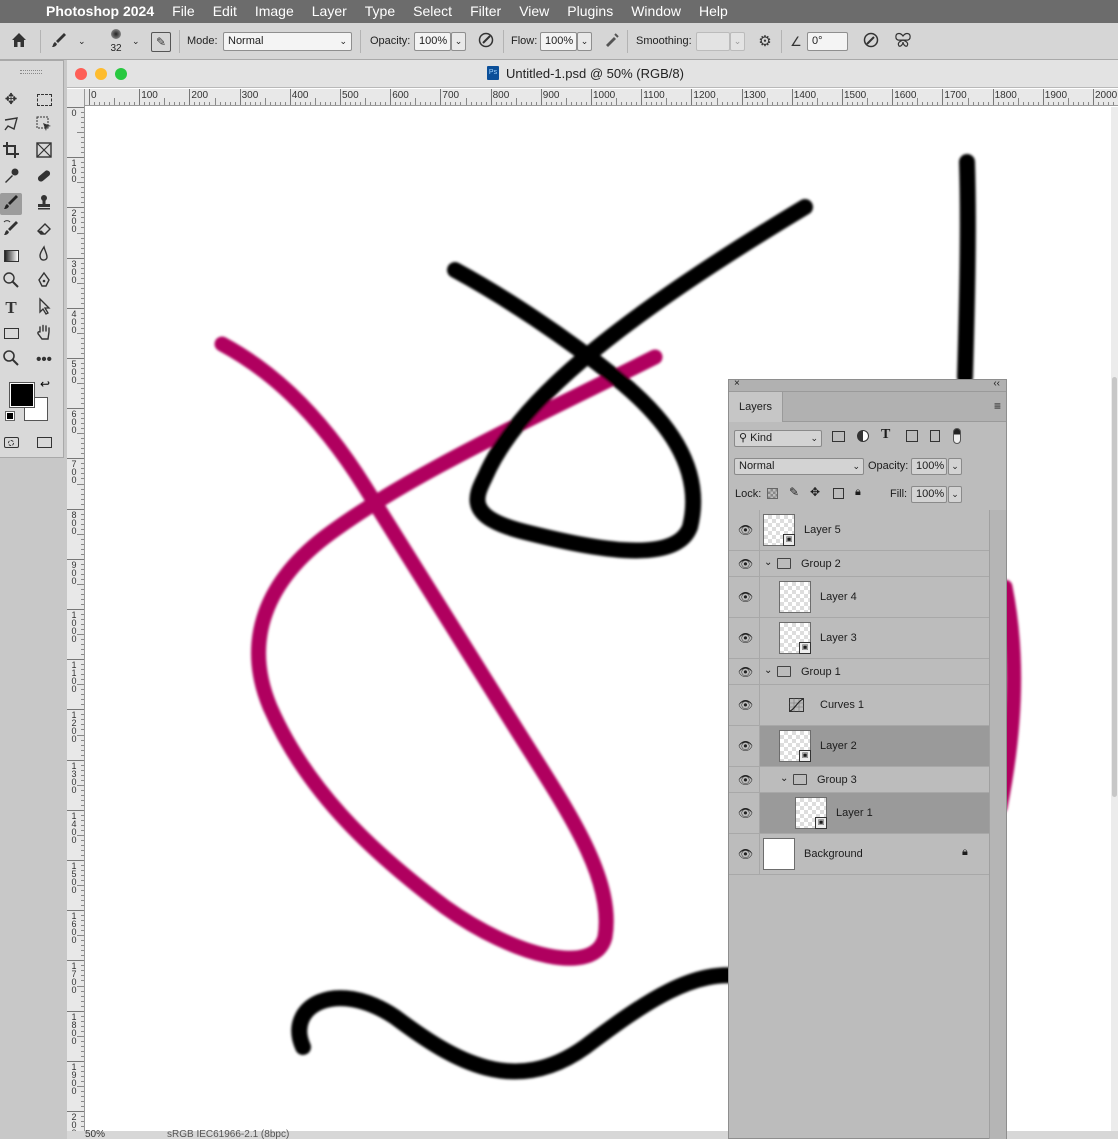 The image size is (1118, 1139). What do you see at coordinates (11, 204) in the screenshot?
I see `brush-tool-icon` at bounding box center [11, 204].